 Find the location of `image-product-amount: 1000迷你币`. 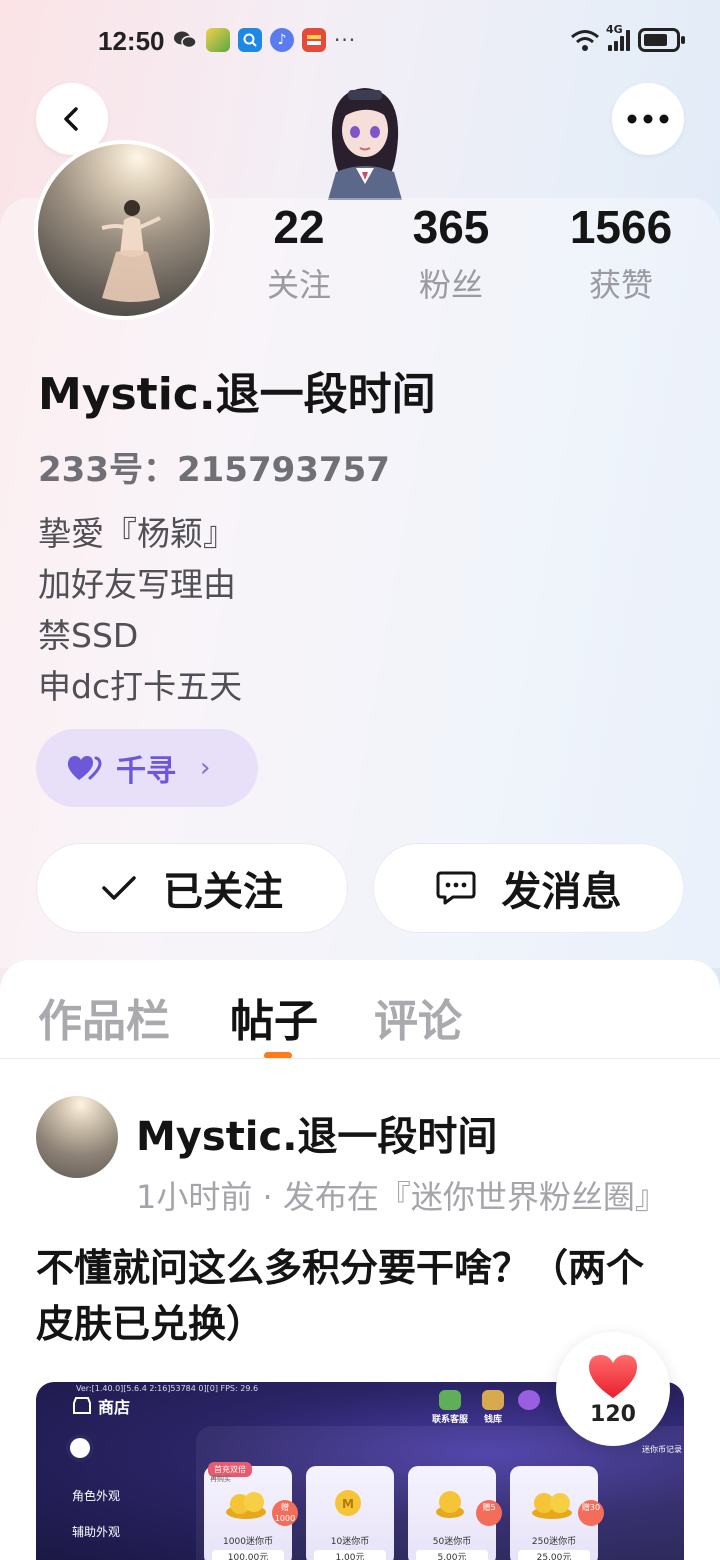

image-product-amount: 1000迷你币 is located at coordinates (248, 1542).